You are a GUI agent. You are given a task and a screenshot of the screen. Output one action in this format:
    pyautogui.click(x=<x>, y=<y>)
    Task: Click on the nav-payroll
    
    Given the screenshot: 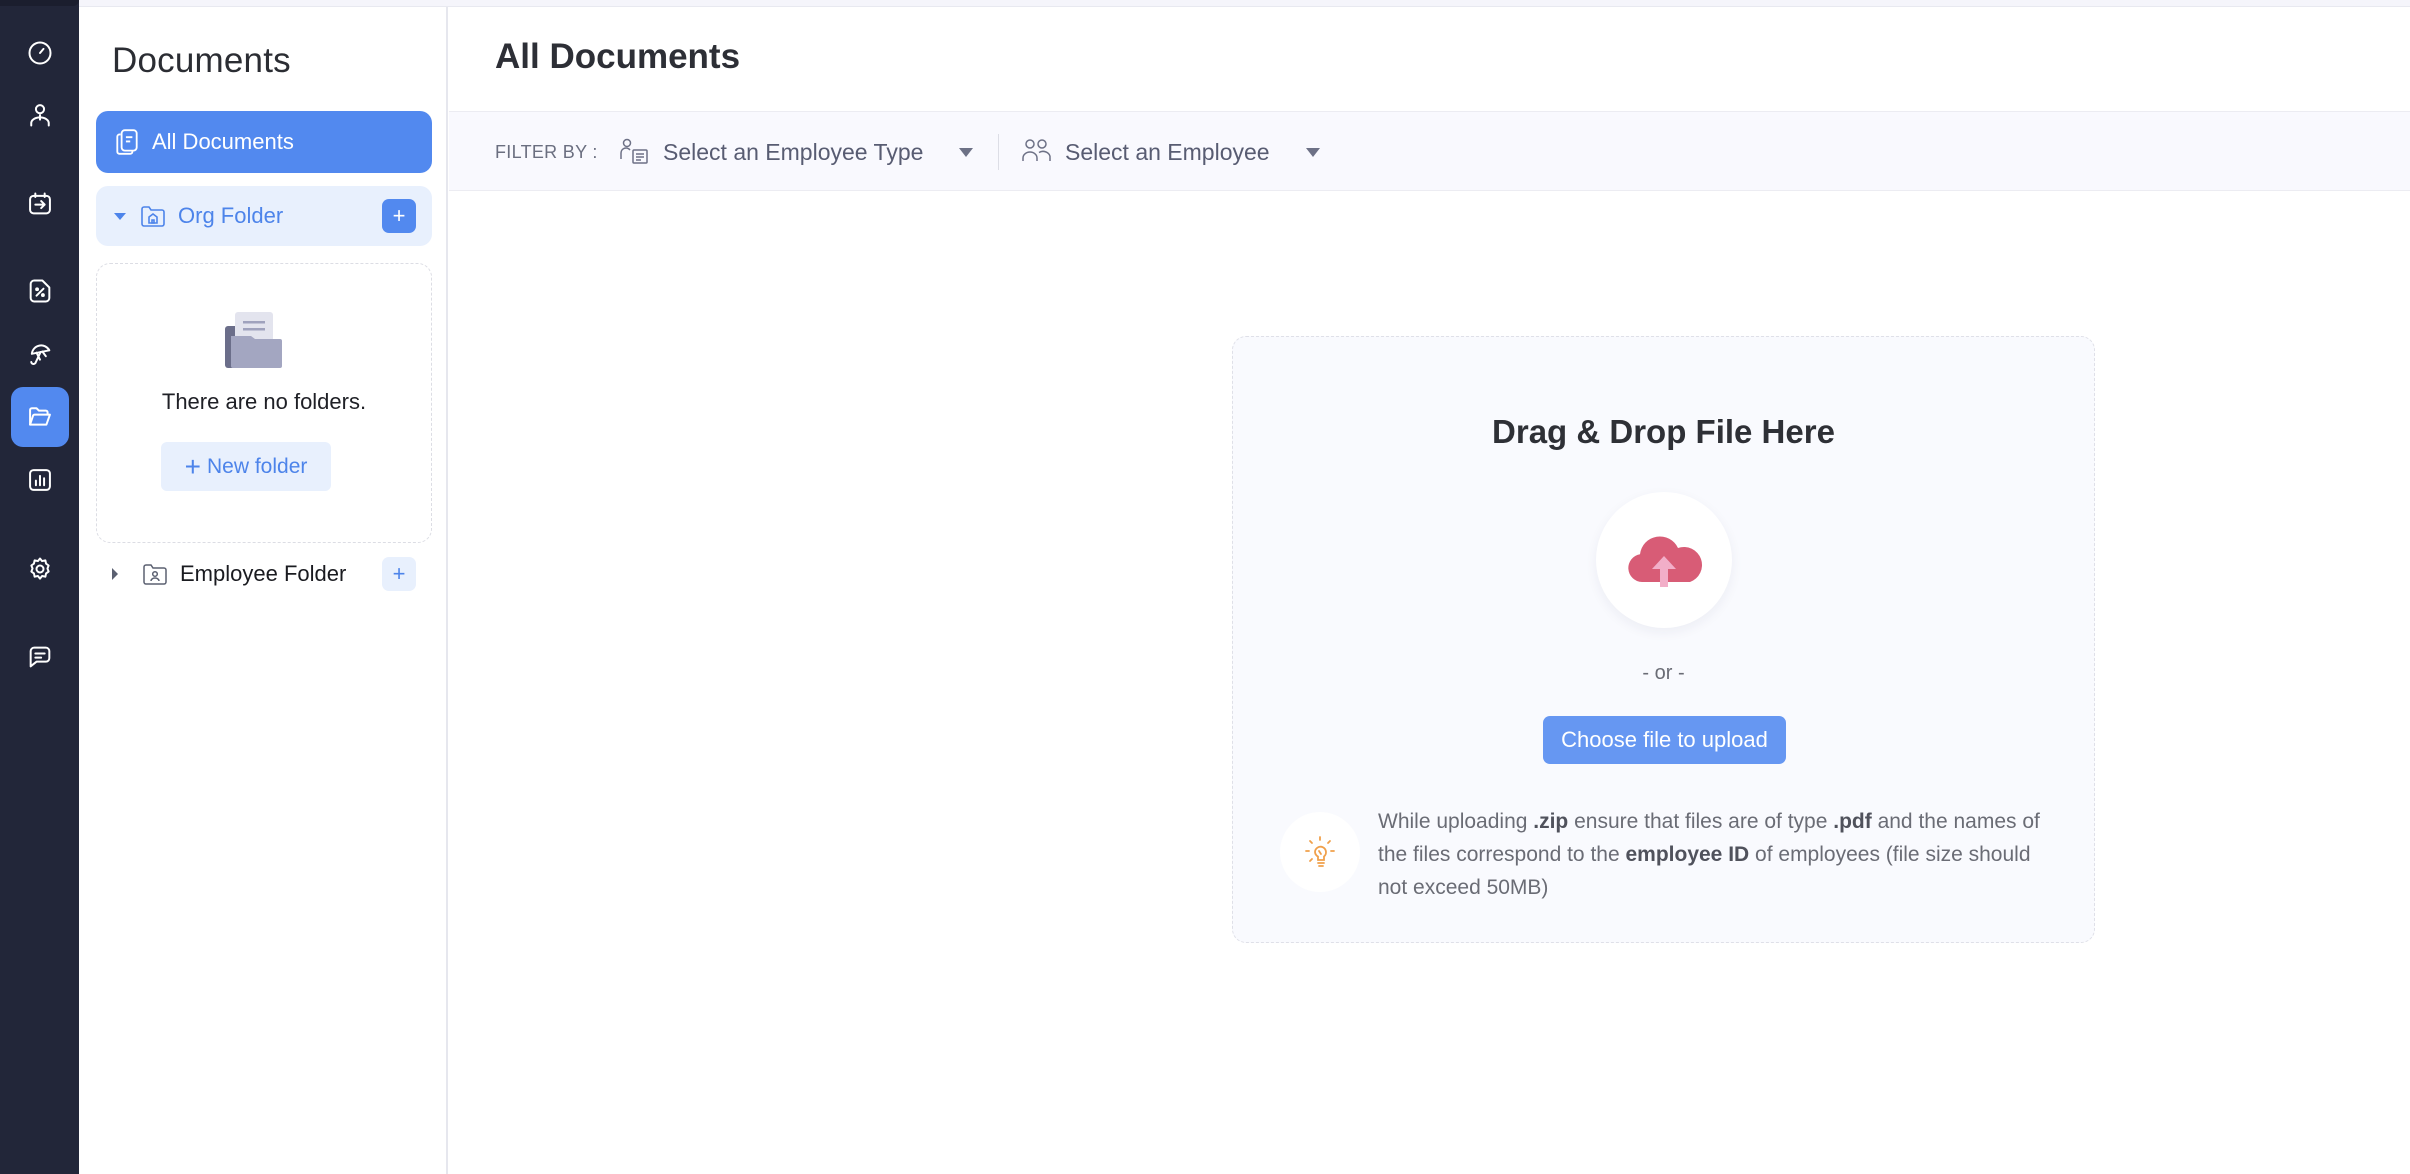 What is the action you would take?
    pyautogui.click(x=40, y=291)
    